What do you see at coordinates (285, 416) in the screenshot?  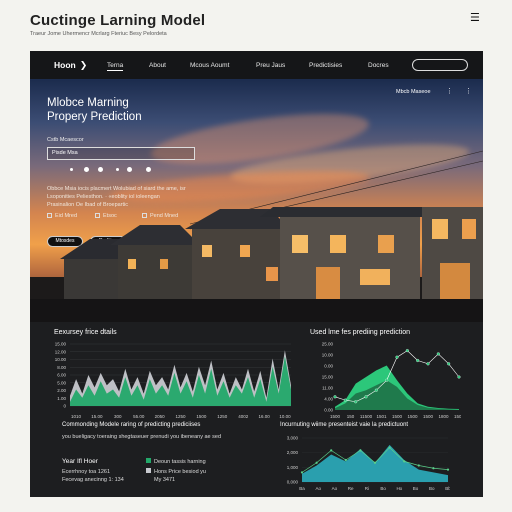 I see `x-tick-label: 10.00` at bounding box center [285, 416].